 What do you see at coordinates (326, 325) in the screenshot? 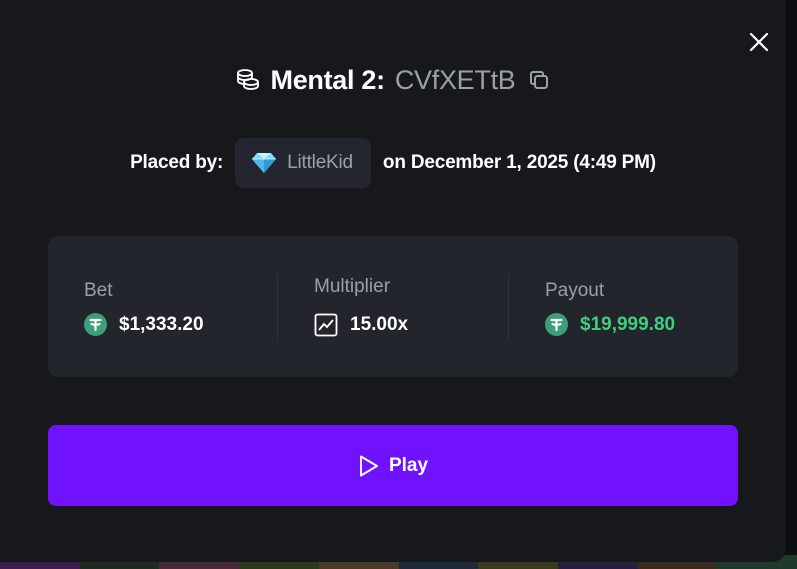
I see `trend-chart-icon` at bounding box center [326, 325].